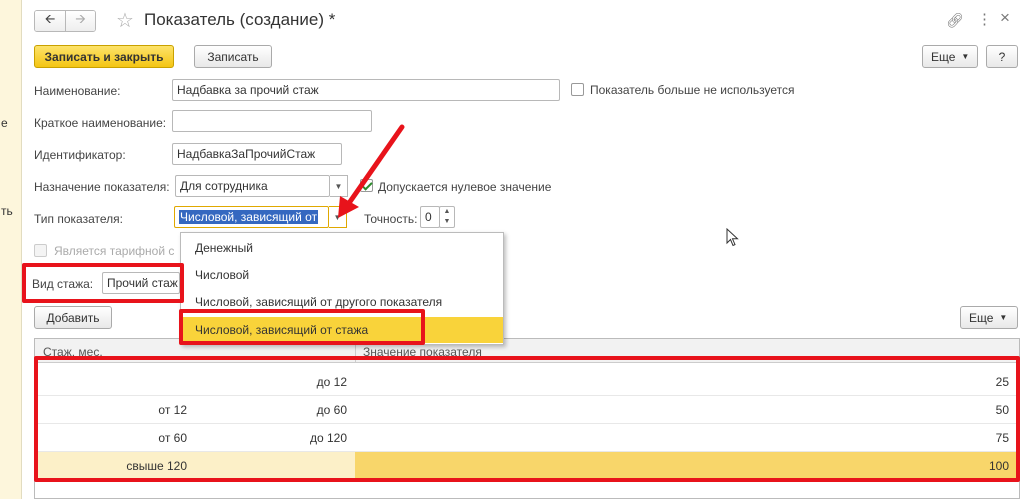 The image size is (1024, 499). I want to click on parent-window-strip: е ть, so click(11, 249).